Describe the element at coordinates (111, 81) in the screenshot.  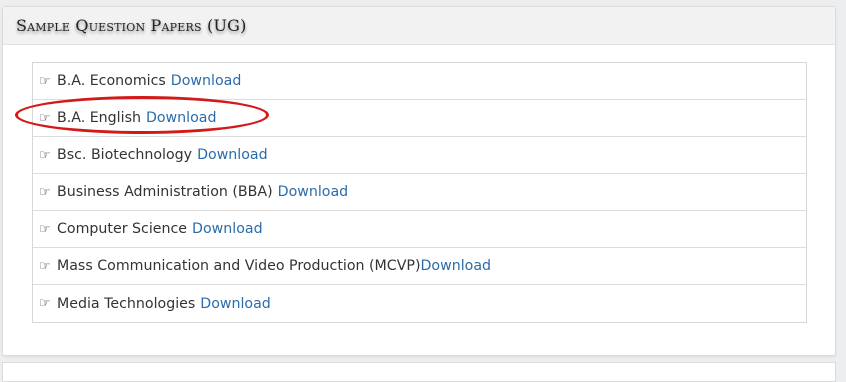
I see `item-label: B.A. Economics` at that location.